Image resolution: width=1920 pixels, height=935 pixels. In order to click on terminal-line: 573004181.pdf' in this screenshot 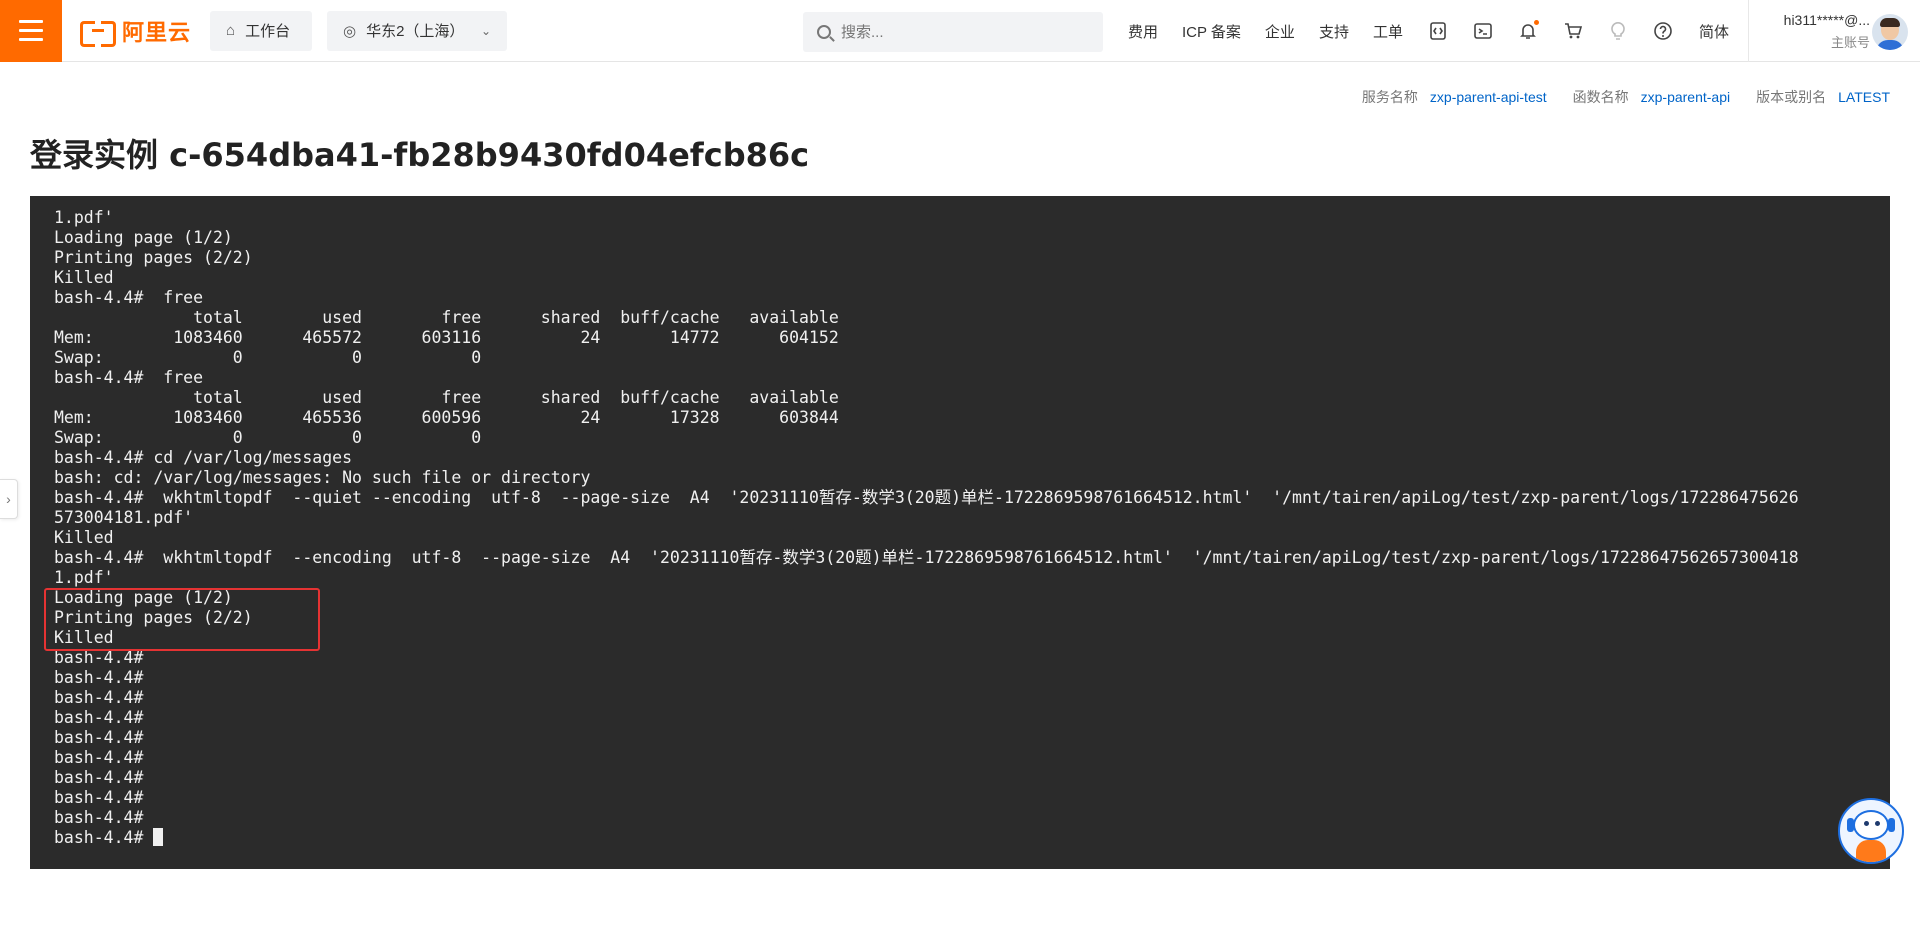, I will do `click(124, 517)`.